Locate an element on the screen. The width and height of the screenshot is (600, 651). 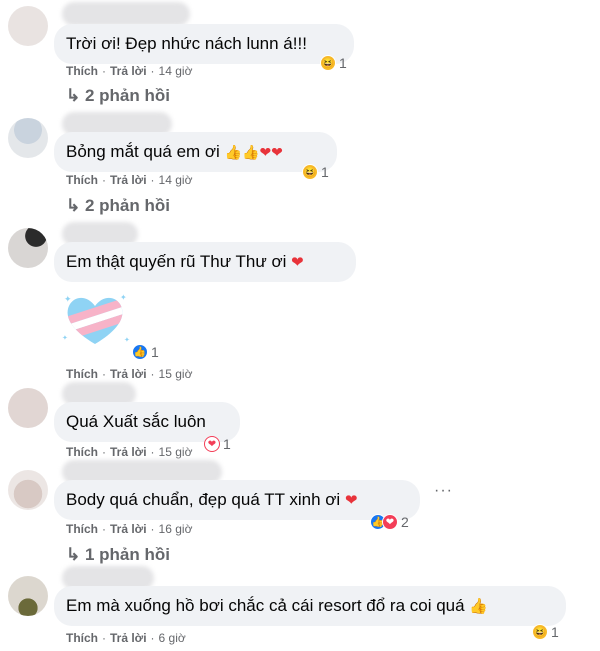
comment-text: Trời ơi! Đẹp nhức nách lunn á!!! is located at coordinates (186, 43).